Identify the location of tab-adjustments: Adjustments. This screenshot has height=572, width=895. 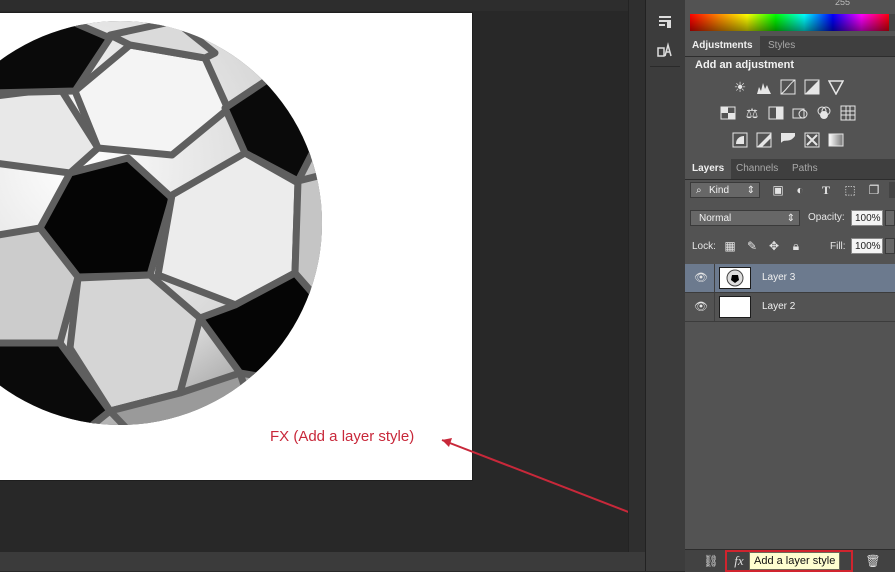
(722, 46).